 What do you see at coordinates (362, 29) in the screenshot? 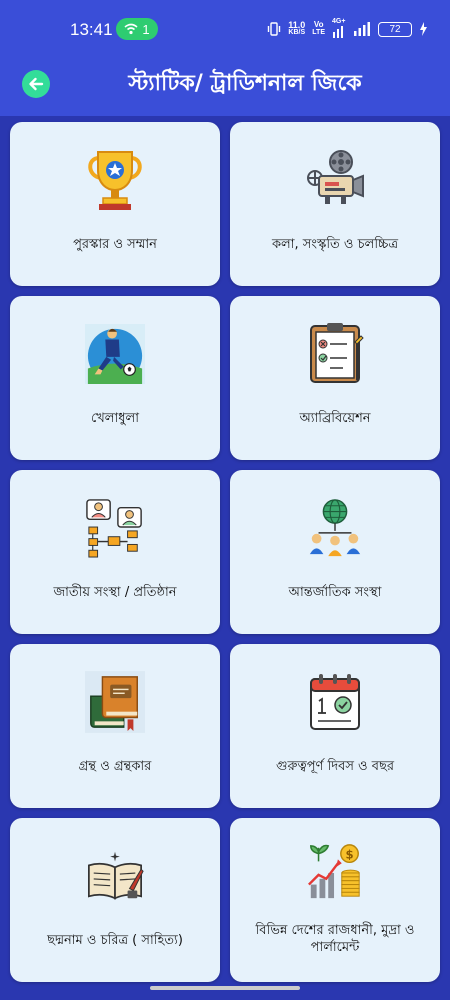
I see `signal-bars-icon` at bounding box center [362, 29].